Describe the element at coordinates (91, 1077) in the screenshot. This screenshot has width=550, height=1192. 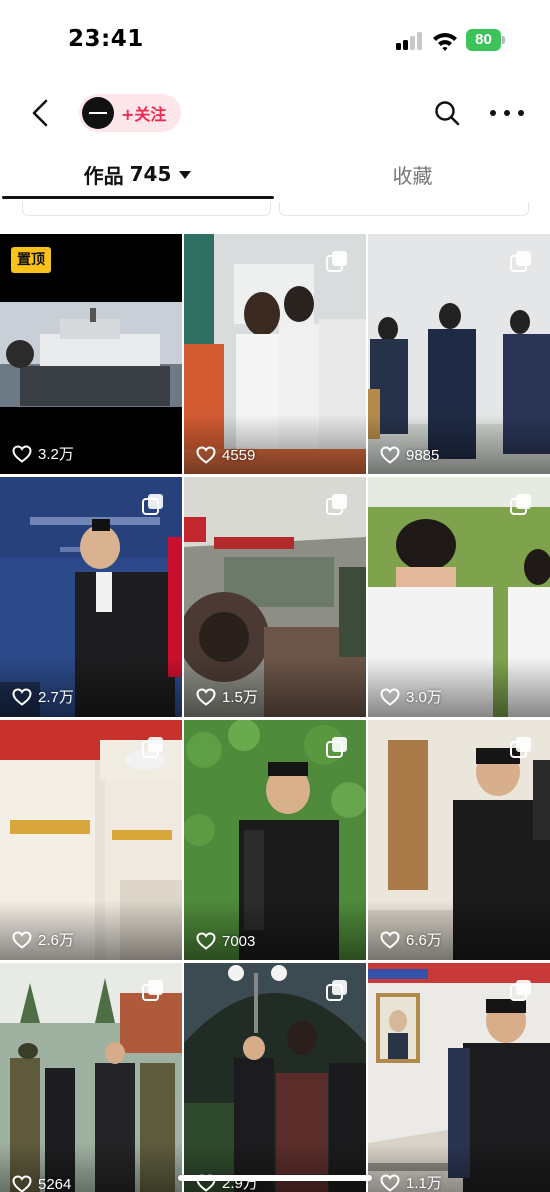
I see `post-thumbnail: 5264` at that location.